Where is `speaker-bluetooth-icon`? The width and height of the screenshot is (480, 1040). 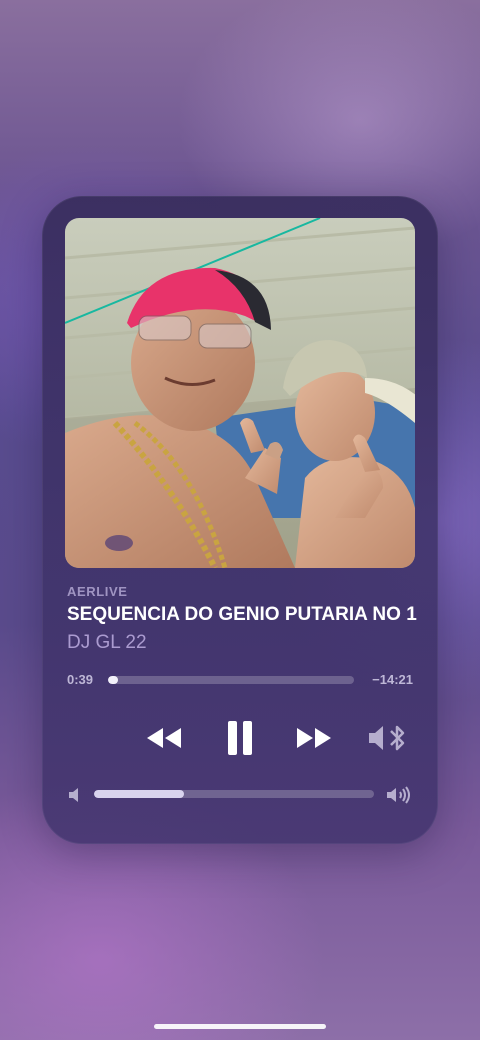
speaker-bluetooth-icon is located at coordinates (387, 738).